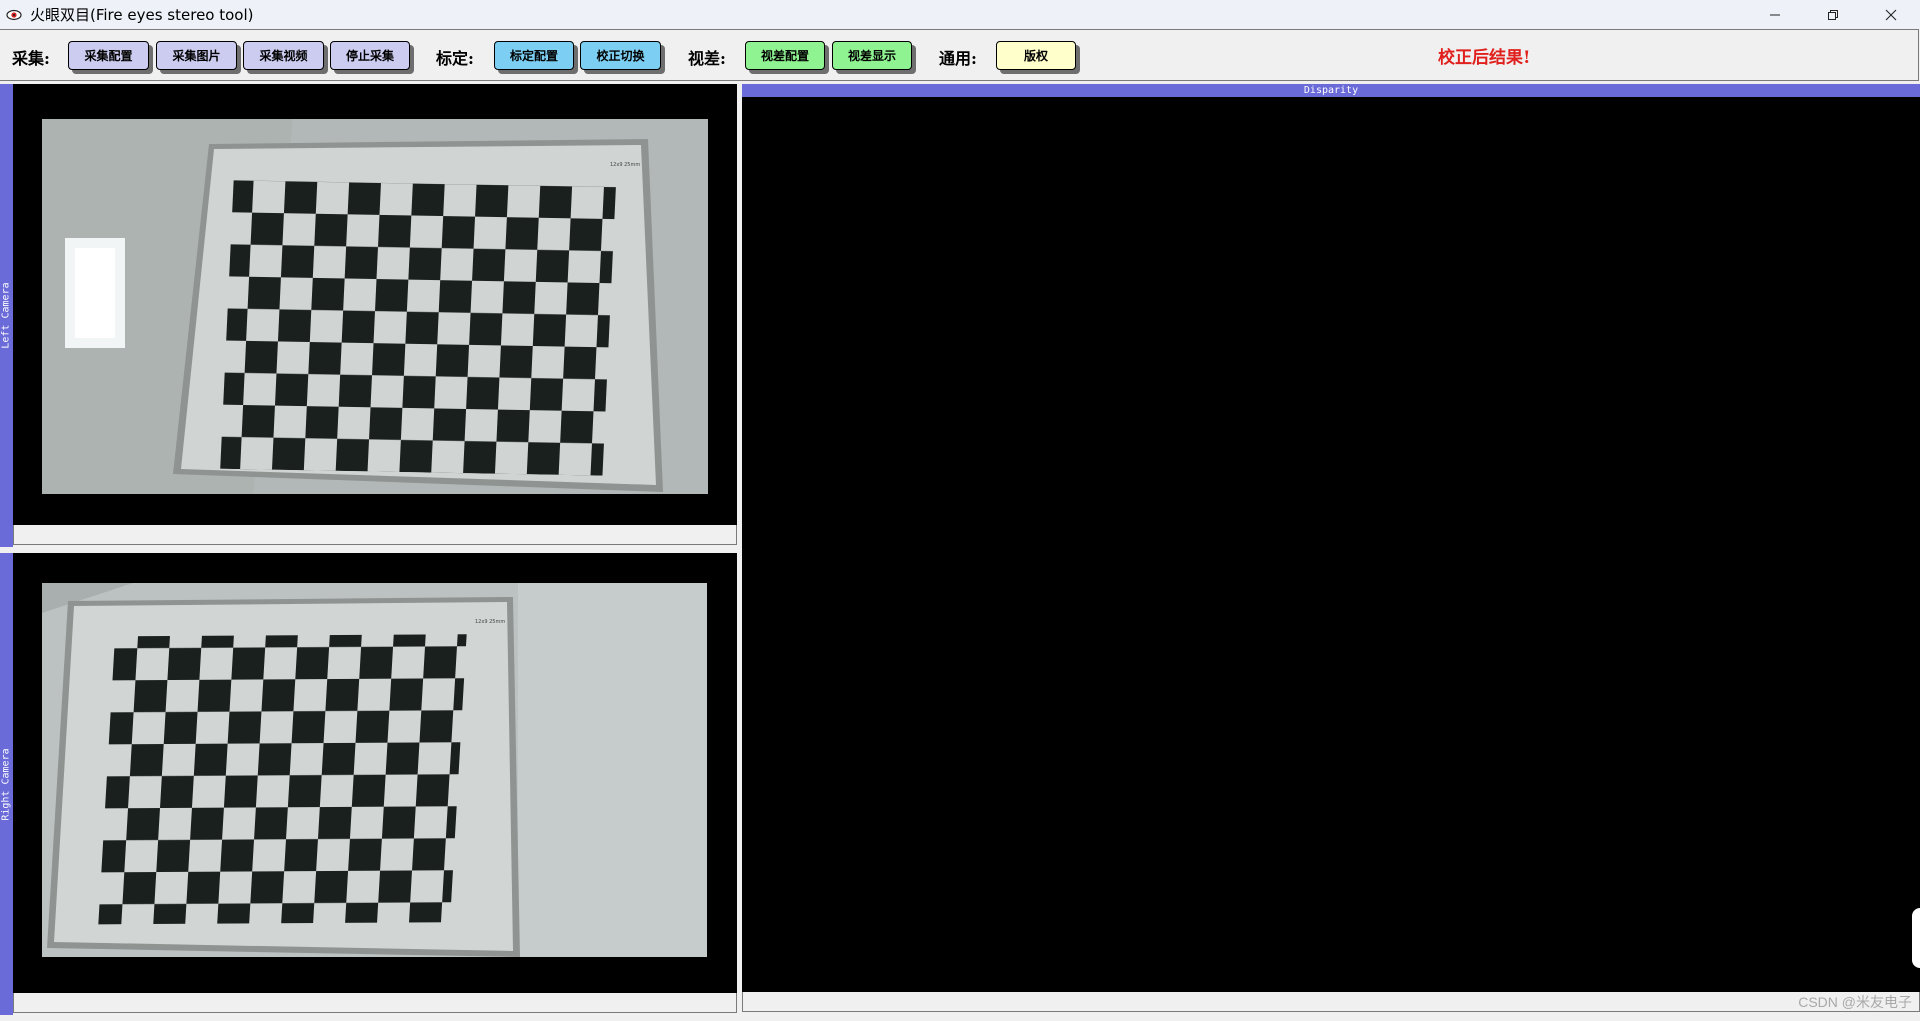 This screenshot has width=1920, height=1021. Describe the element at coordinates (785, 55) in the screenshot. I see `disparity-config-button: 视差配置` at that location.